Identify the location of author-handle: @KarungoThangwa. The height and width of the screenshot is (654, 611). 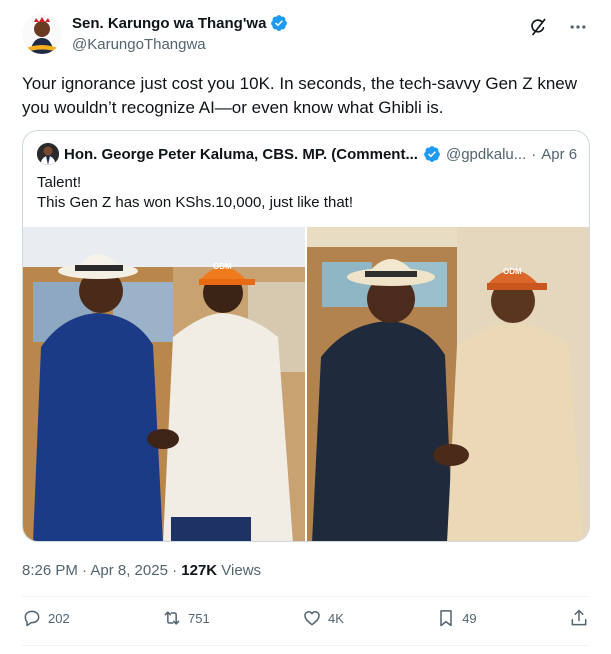
(139, 44).